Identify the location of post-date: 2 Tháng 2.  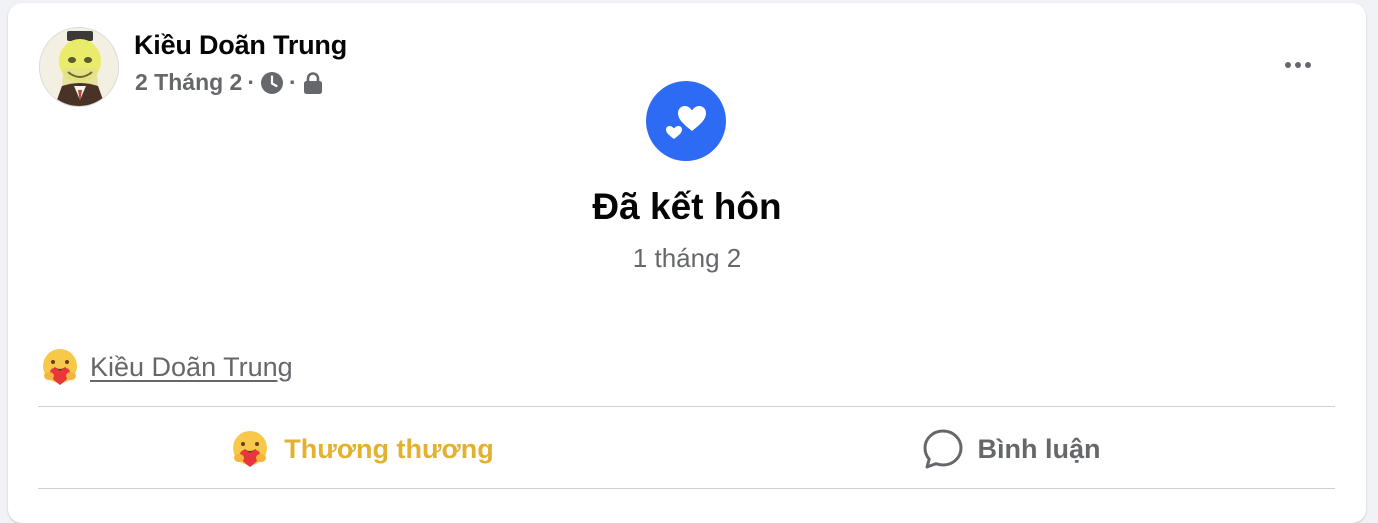
(188, 82).